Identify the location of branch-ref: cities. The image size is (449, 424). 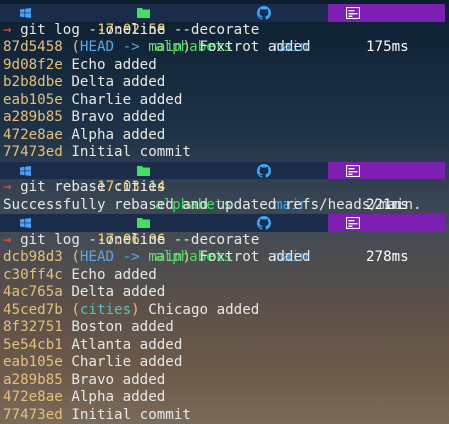
(105, 309).